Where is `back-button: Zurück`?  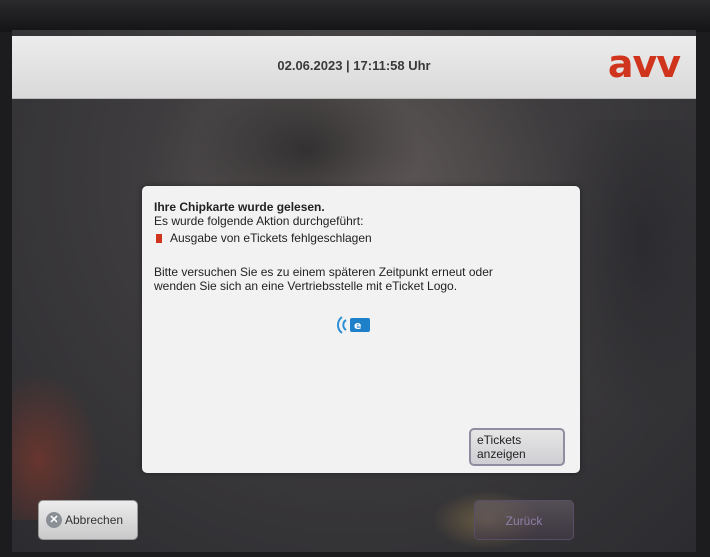
back-button: Zurück is located at coordinates (524, 520).